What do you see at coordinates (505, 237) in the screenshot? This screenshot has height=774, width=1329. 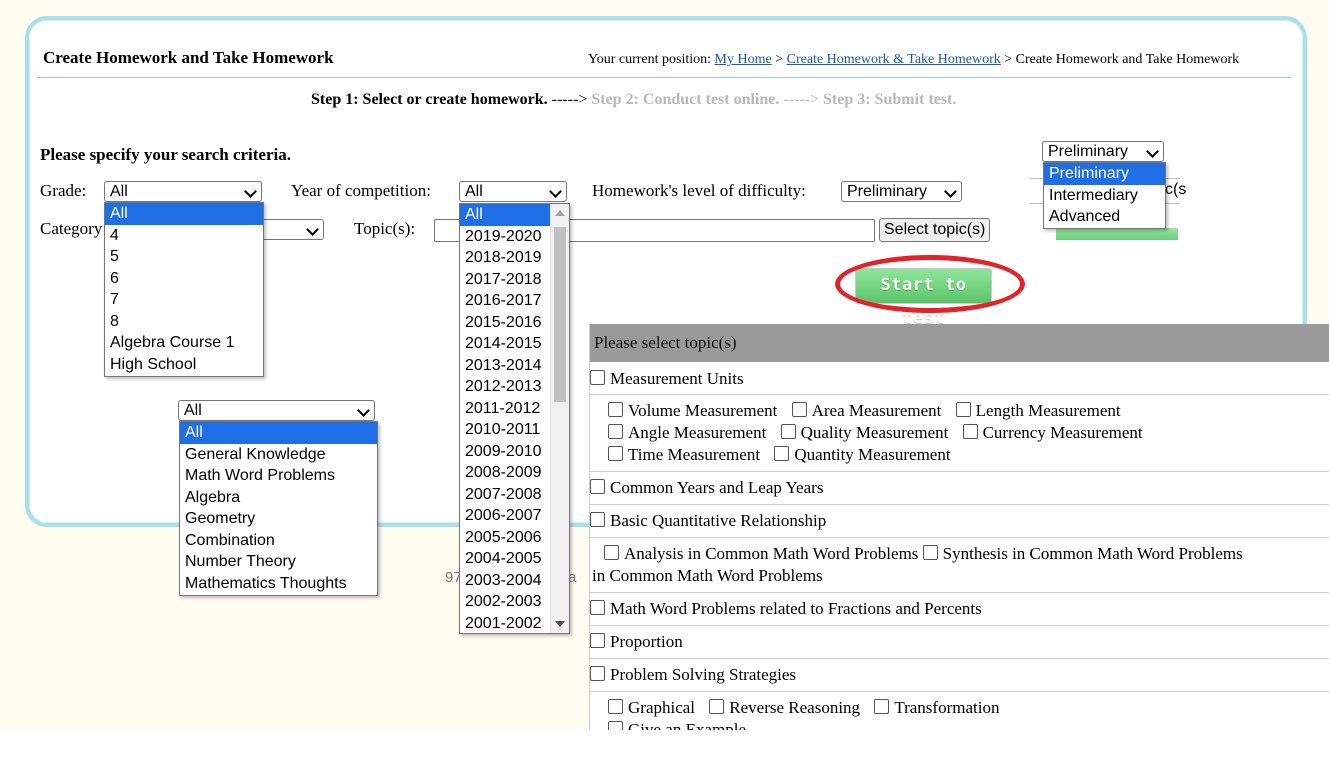 I see `year-option: 2019-2020` at bounding box center [505, 237].